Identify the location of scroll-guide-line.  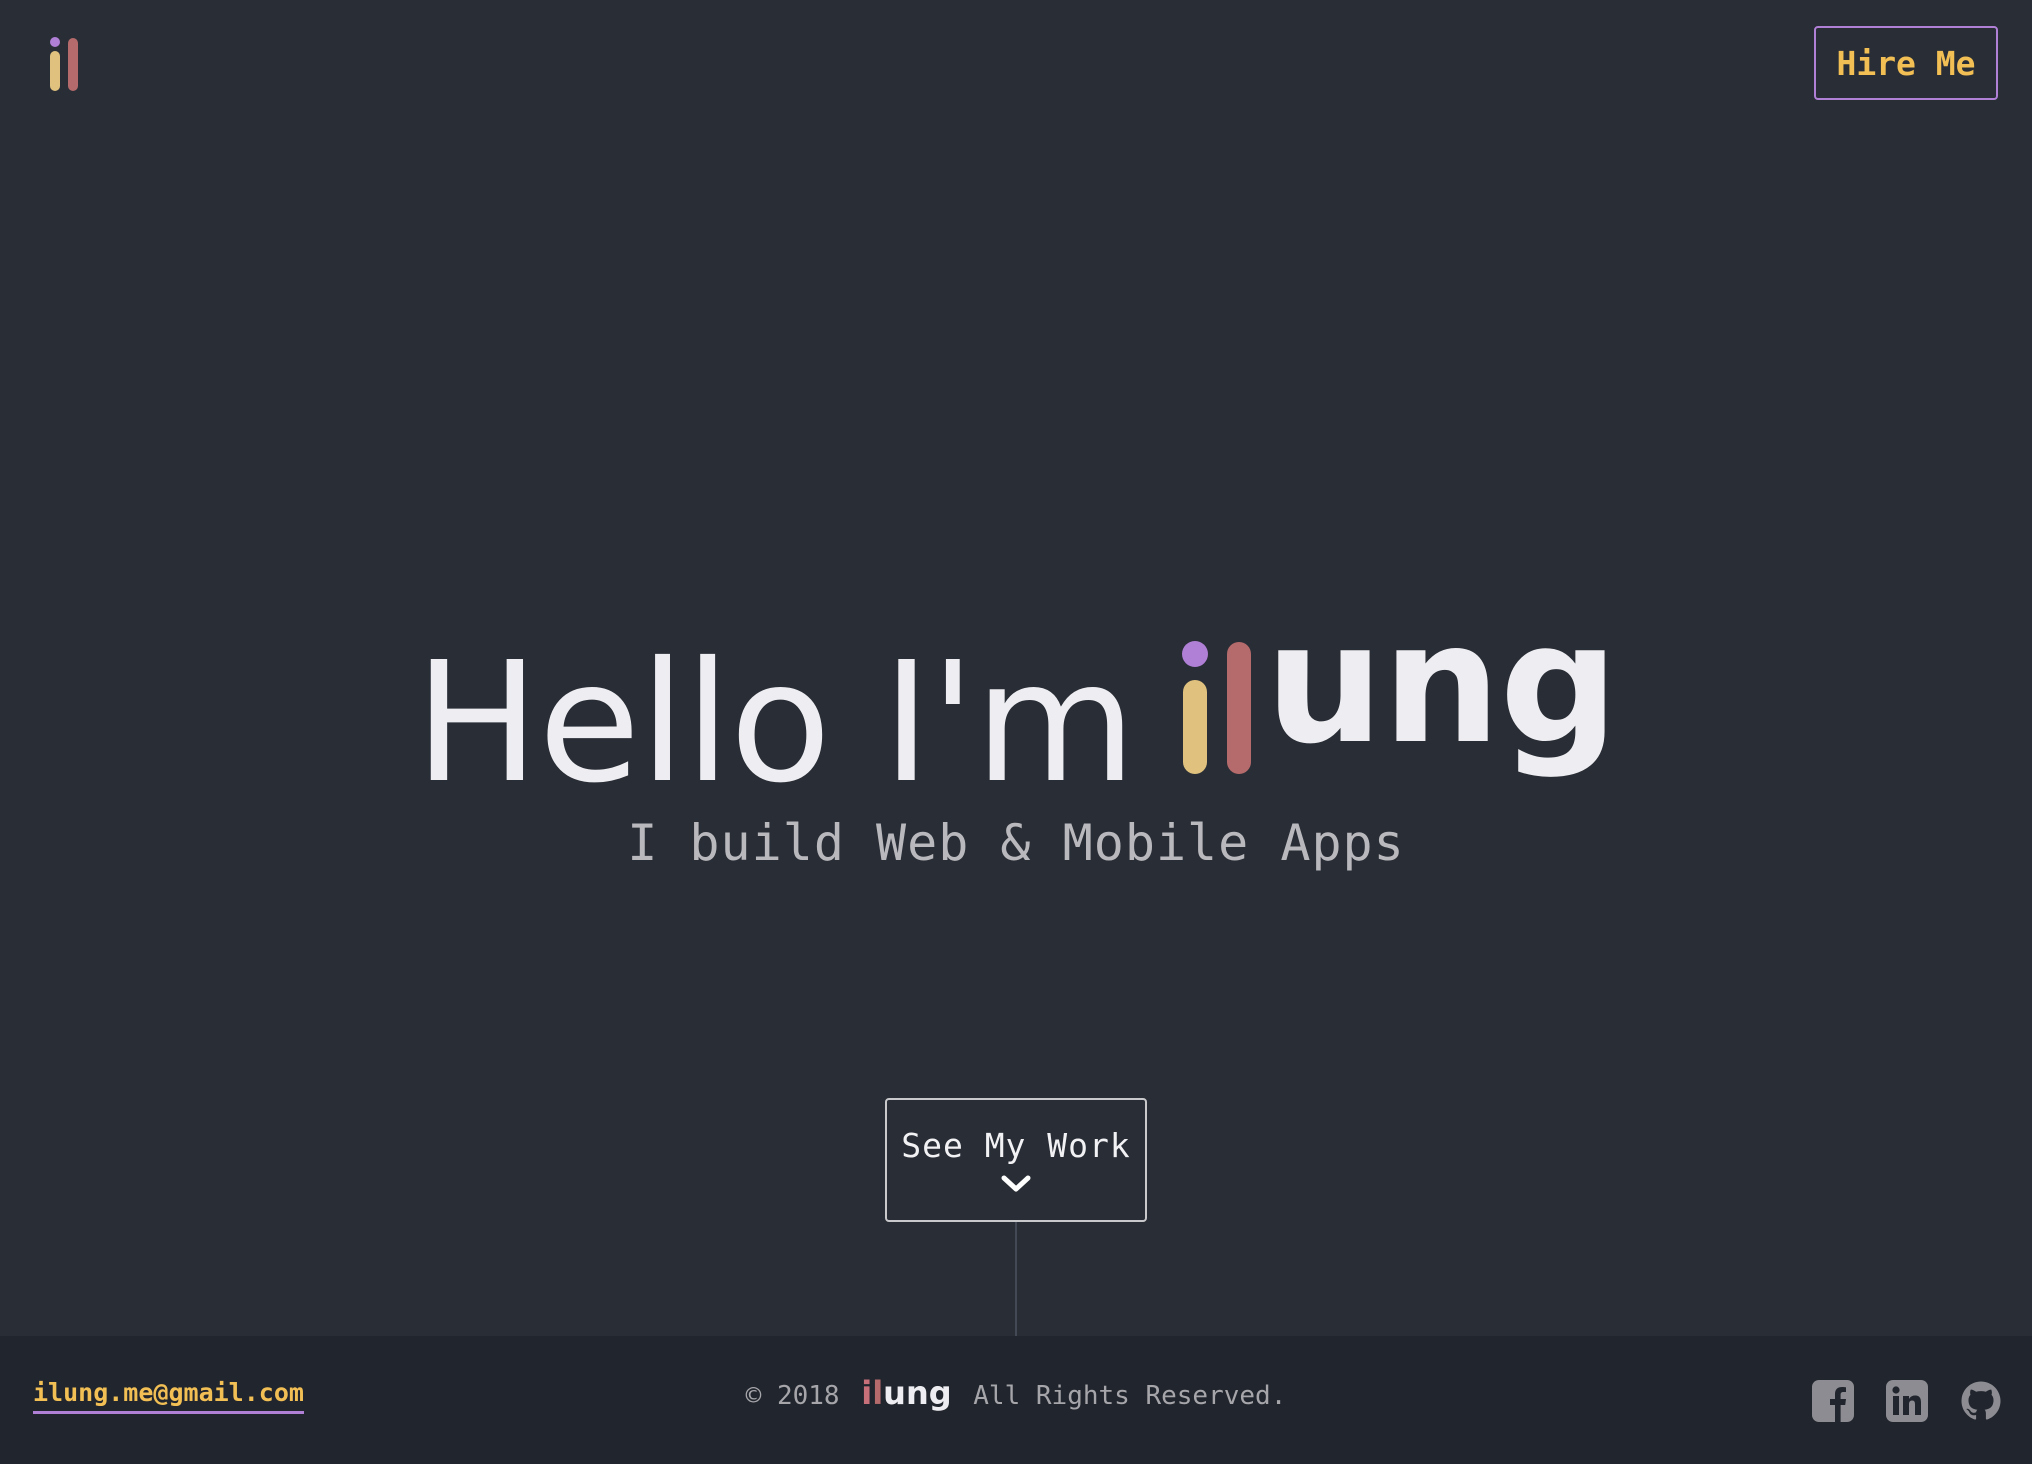
(1016, 1279).